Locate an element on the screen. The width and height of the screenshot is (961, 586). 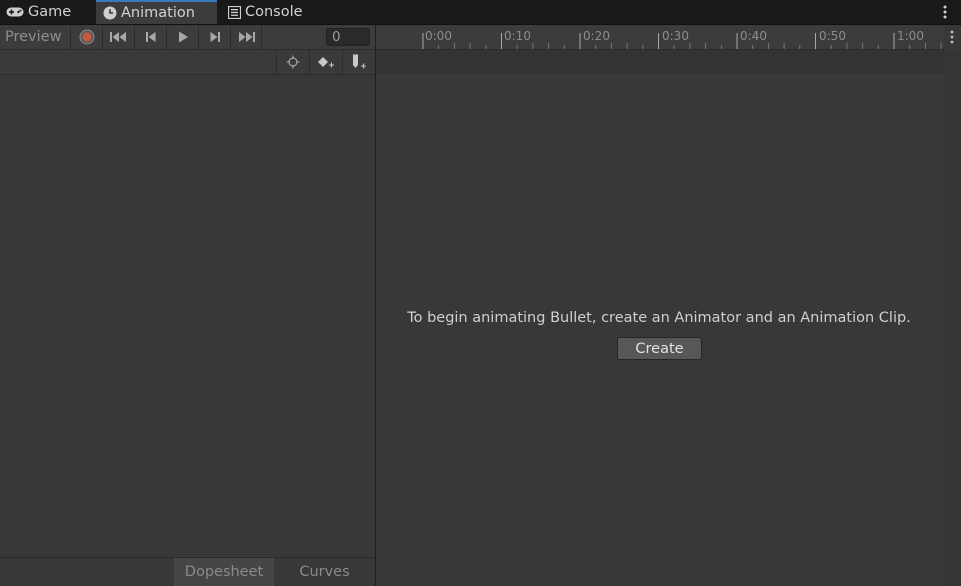
next-keyframe-button is located at coordinates (214, 37).